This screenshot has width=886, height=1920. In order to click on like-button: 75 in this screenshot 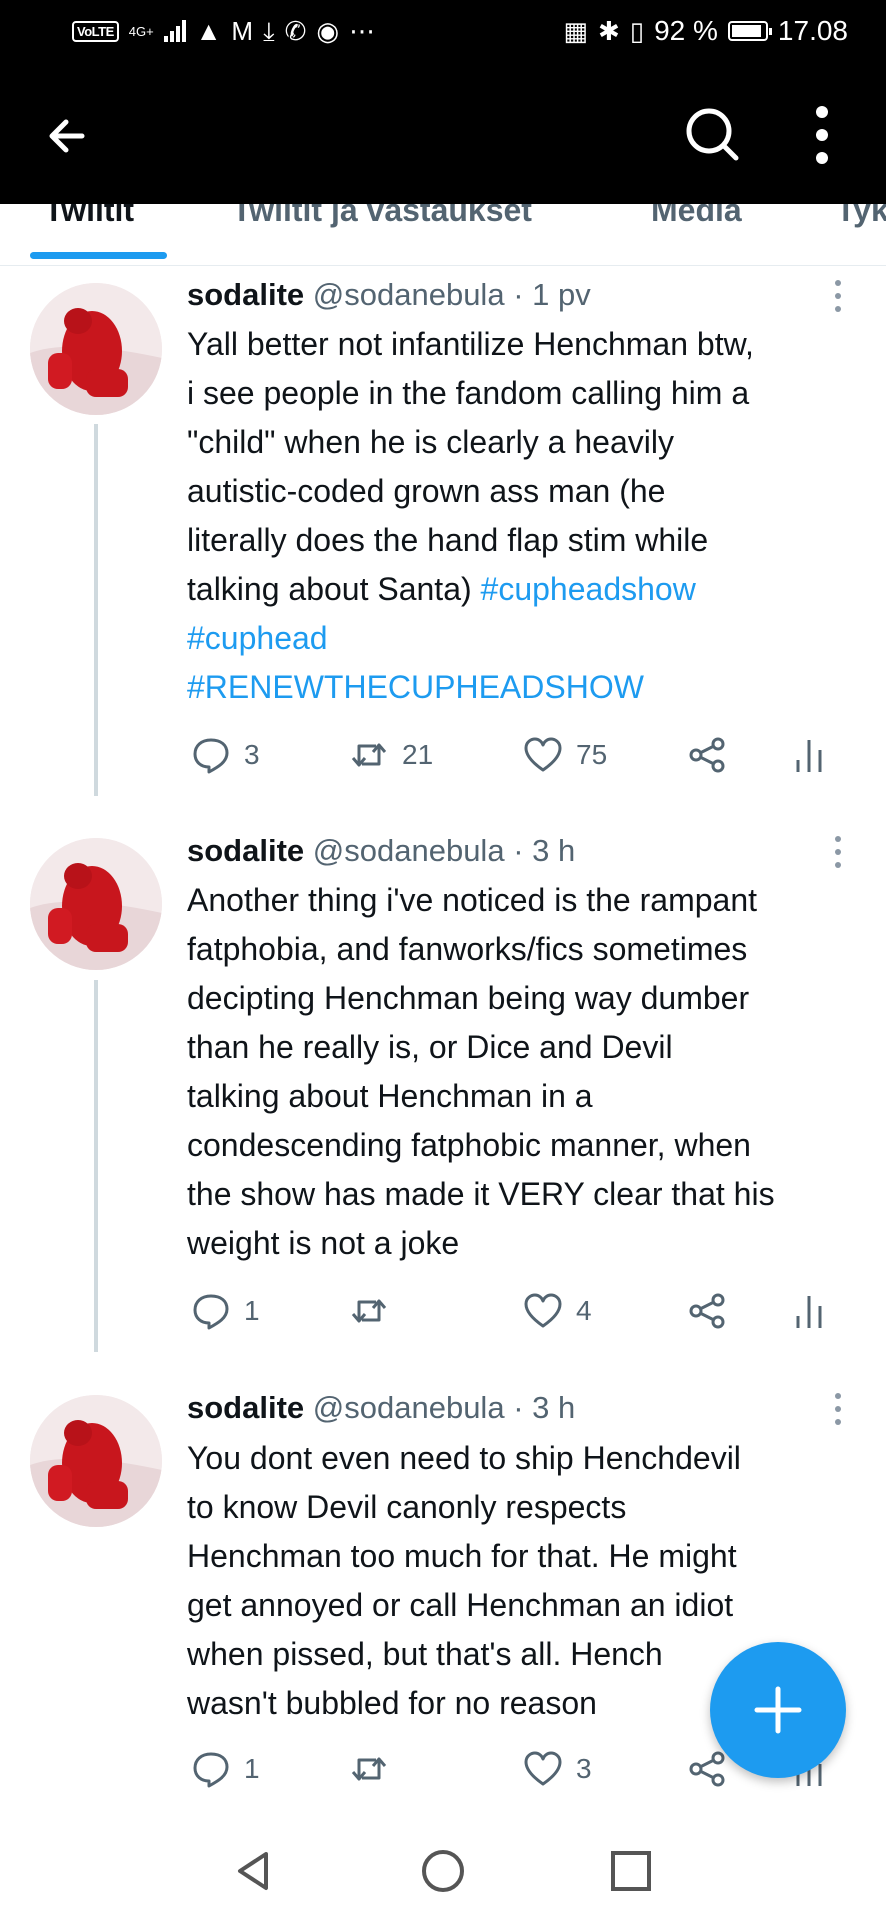, I will do `click(565, 755)`.